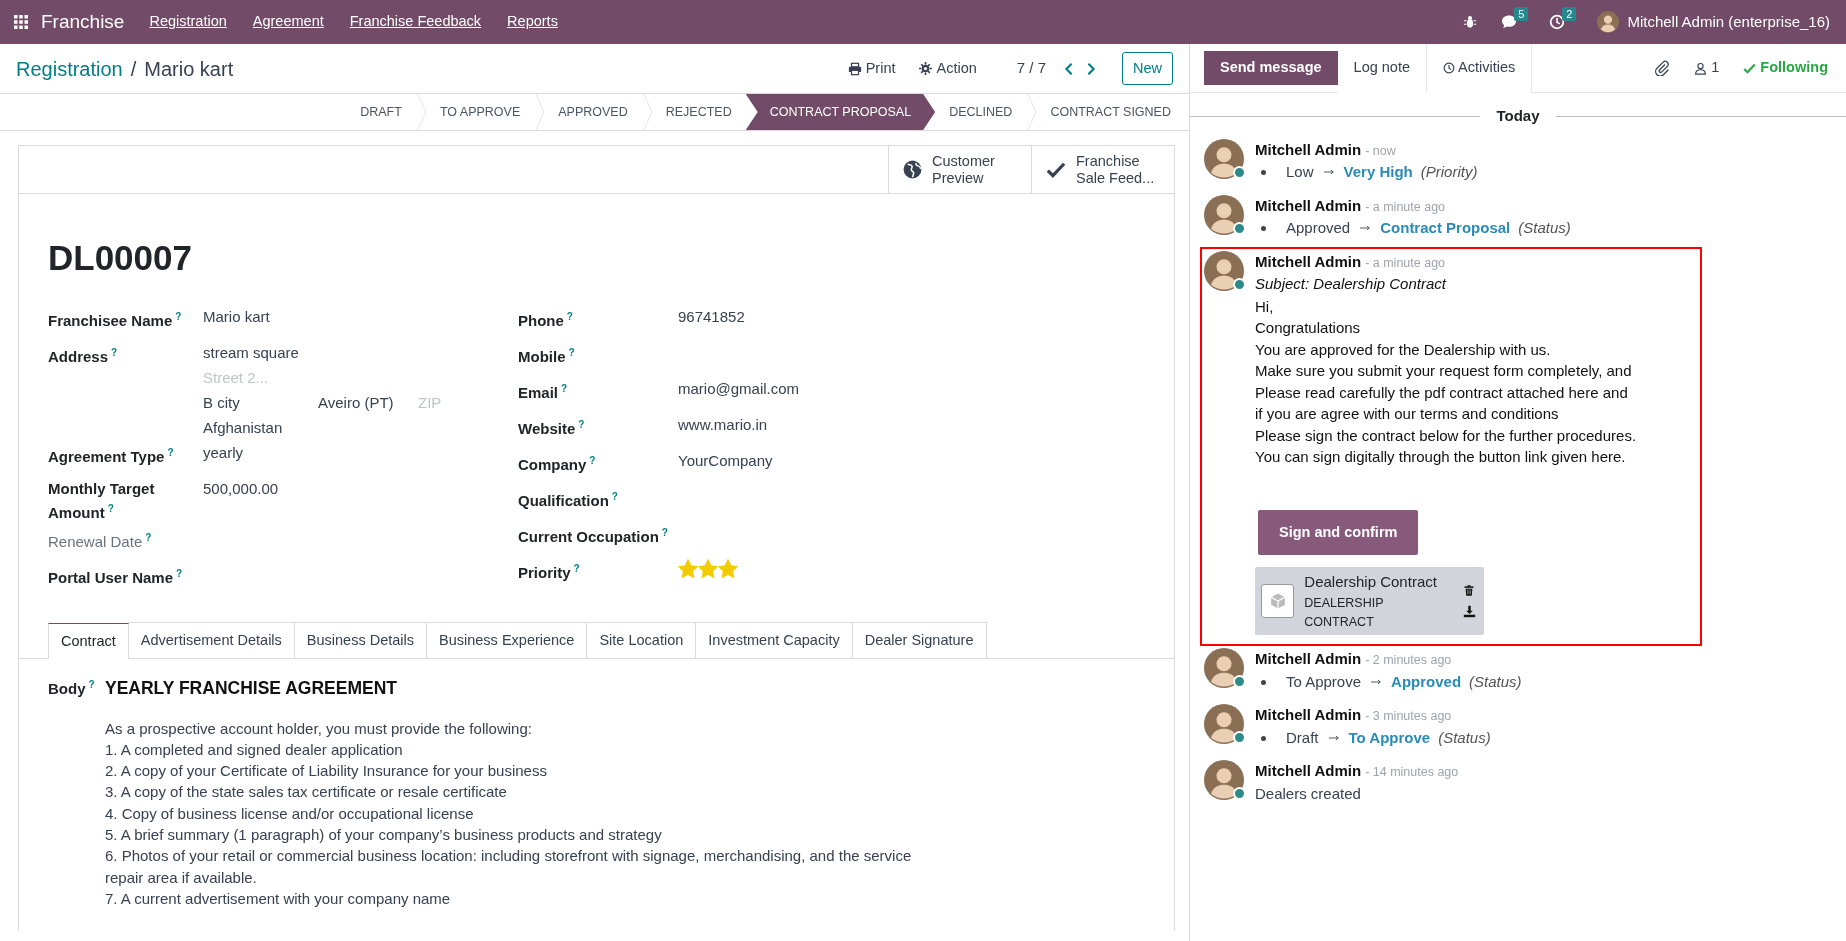 Image resolution: width=1846 pixels, height=941 pixels. What do you see at coordinates (1302, 737) in the screenshot?
I see `old-value: Draft` at bounding box center [1302, 737].